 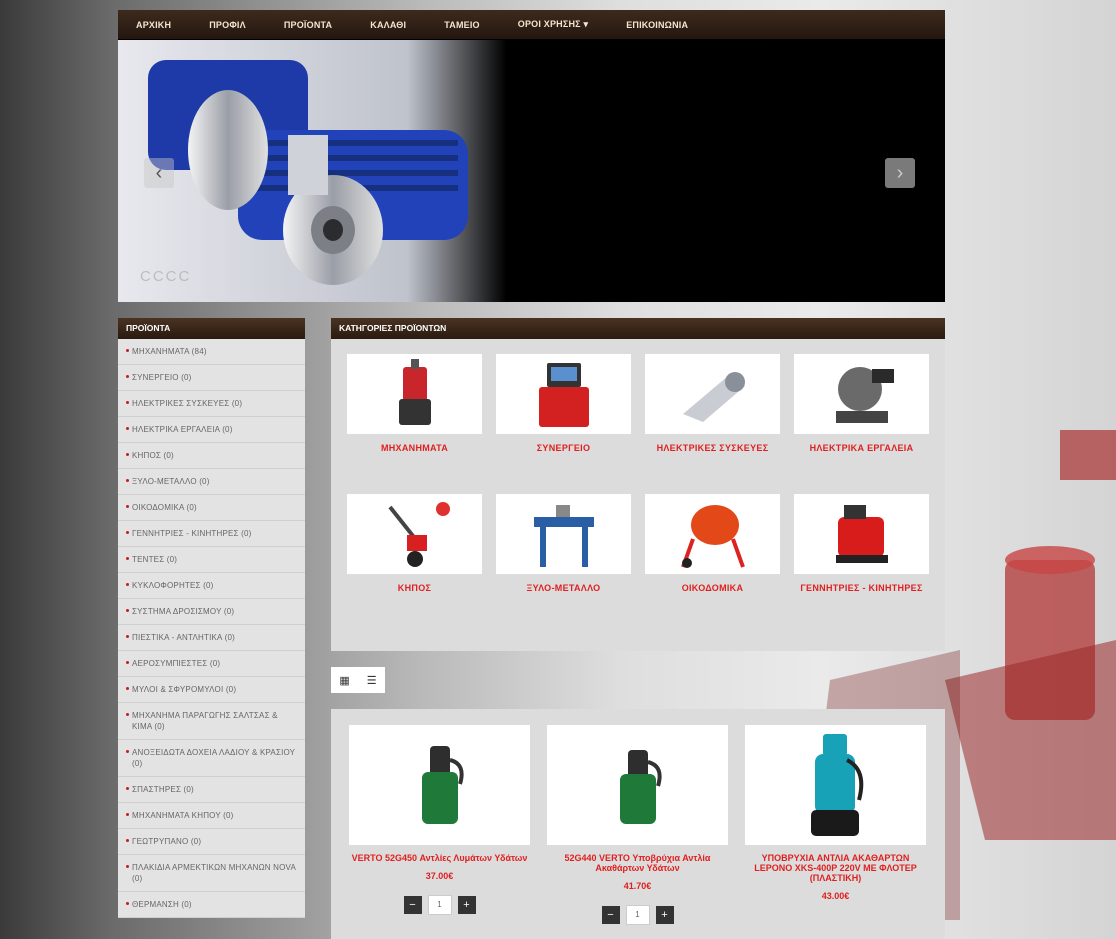 I want to click on sidebar-item: ΠΛΑΚΙΔΙΑ ΑΡΜΕΚΤΙΚΩΝ ΜΗΧΑΝΩΝ NOVA (0), so click(x=211, y=873).